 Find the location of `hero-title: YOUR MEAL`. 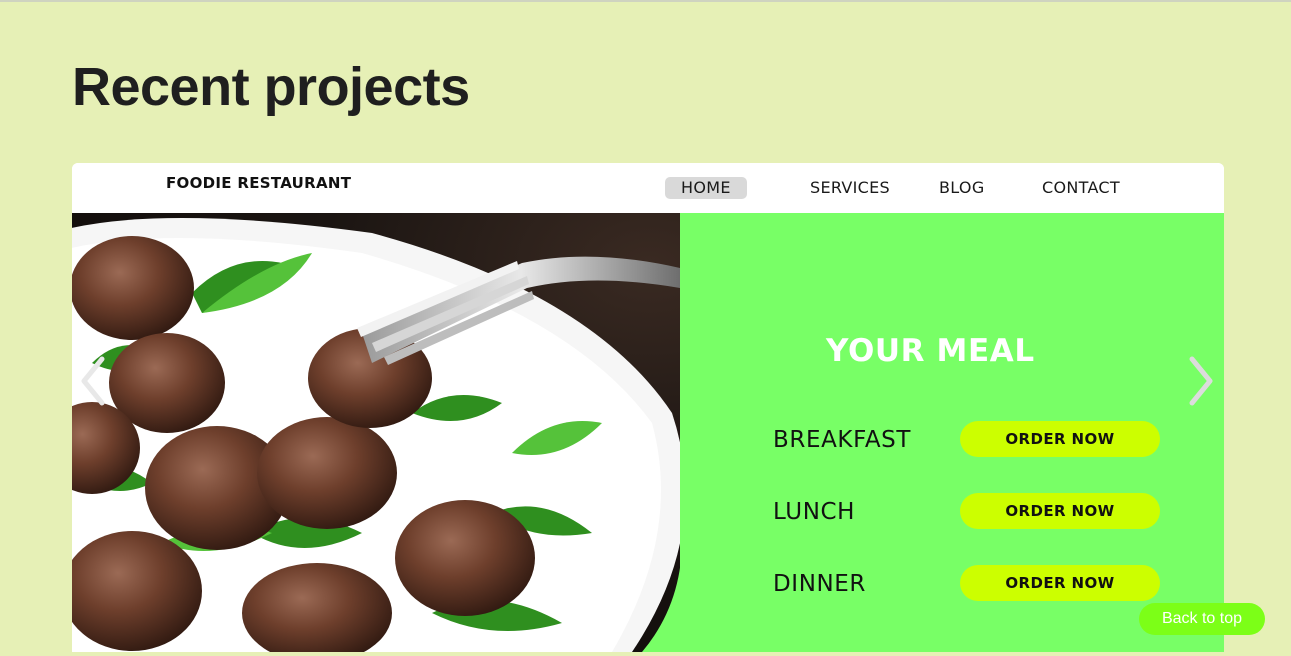

hero-title: YOUR MEAL is located at coordinates (930, 351).